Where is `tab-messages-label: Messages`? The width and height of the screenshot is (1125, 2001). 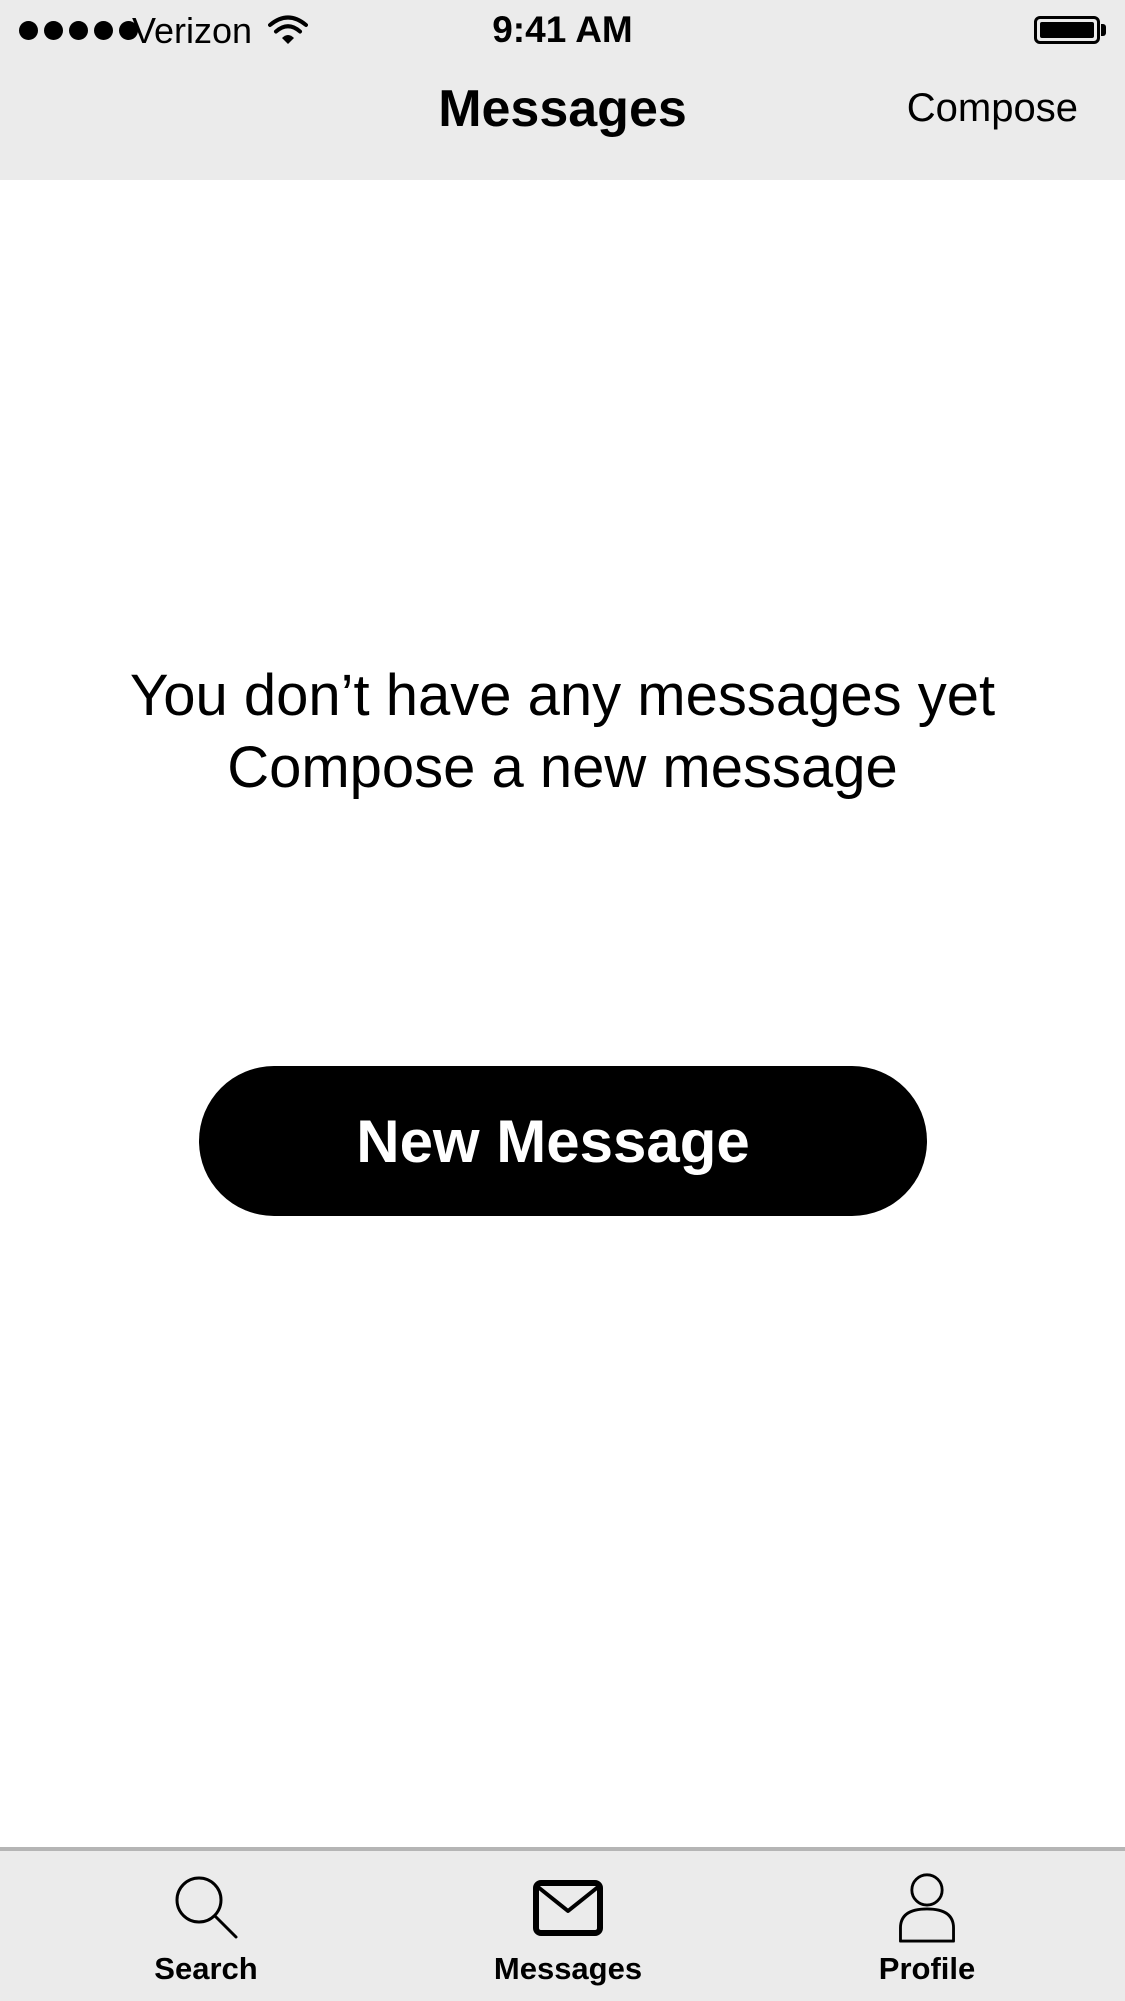 tab-messages-label: Messages is located at coordinates (568, 1968).